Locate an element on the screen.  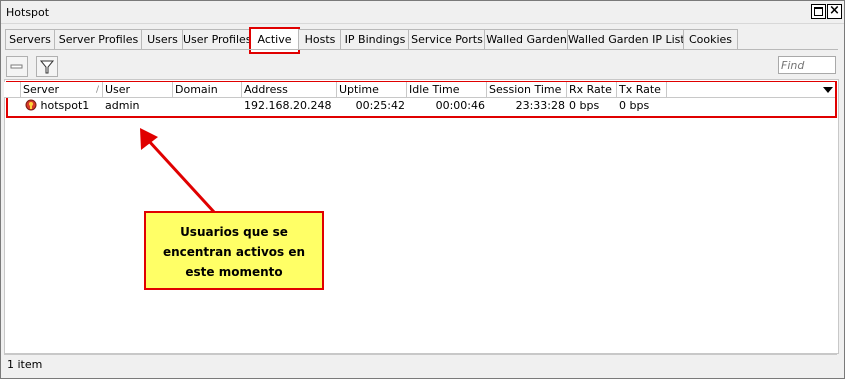
close-button: × is located at coordinates (834, 11).